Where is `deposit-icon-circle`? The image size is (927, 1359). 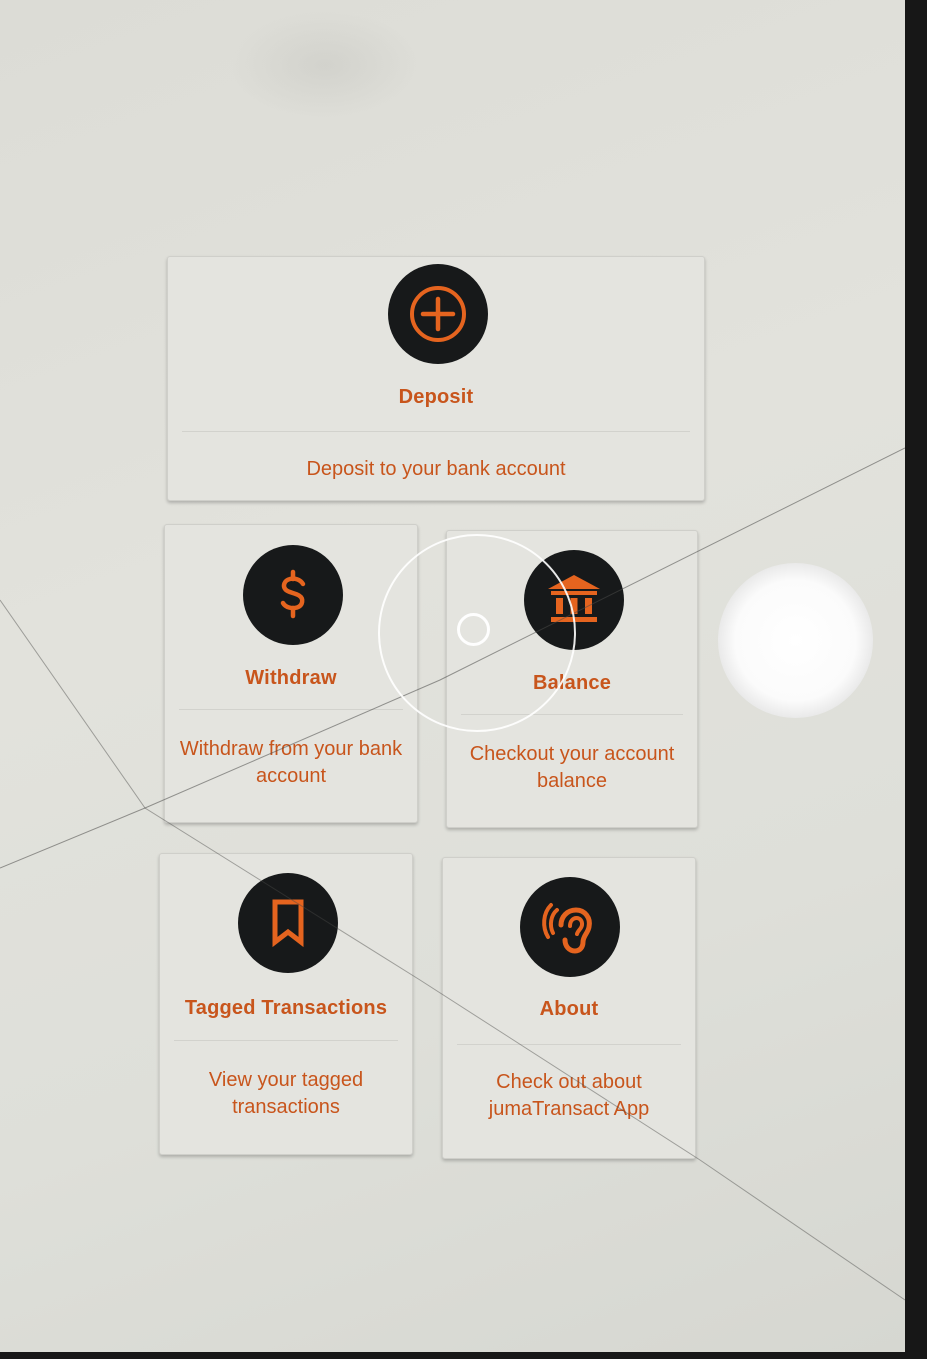 deposit-icon-circle is located at coordinates (438, 314).